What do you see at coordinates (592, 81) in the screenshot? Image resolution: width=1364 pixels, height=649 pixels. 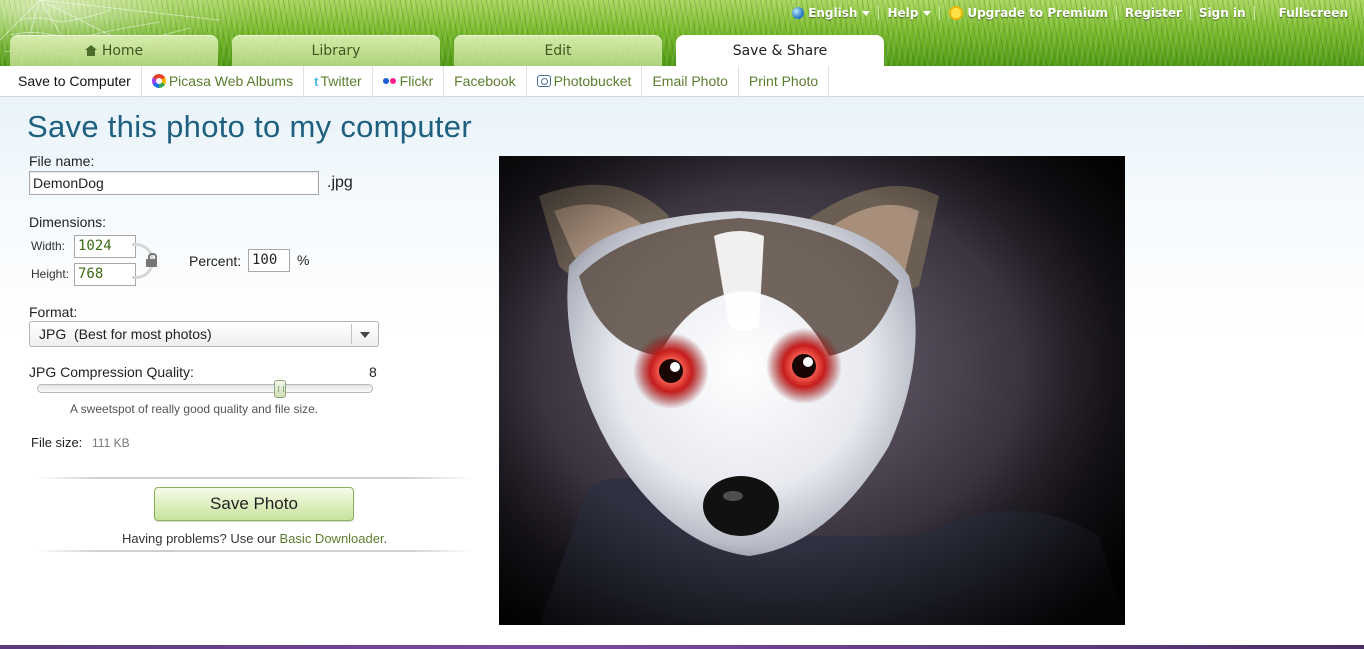 I see `subnav-label: Photobucket` at bounding box center [592, 81].